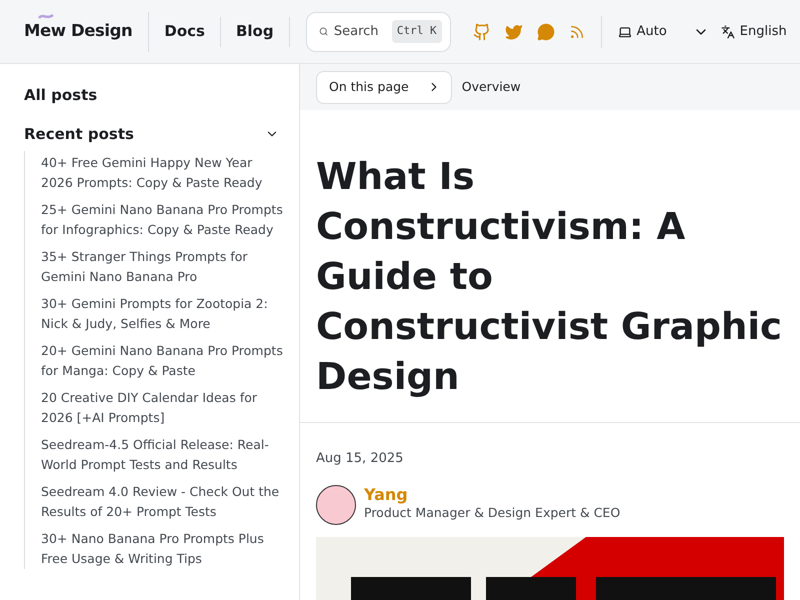  I want to click on theme-select: Auto, so click(642, 32).